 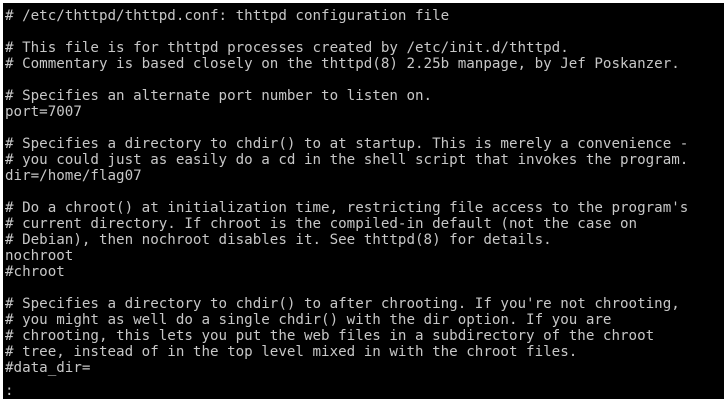 What do you see at coordinates (39, 256) in the screenshot?
I see `text-line: nochroot` at bounding box center [39, 256].